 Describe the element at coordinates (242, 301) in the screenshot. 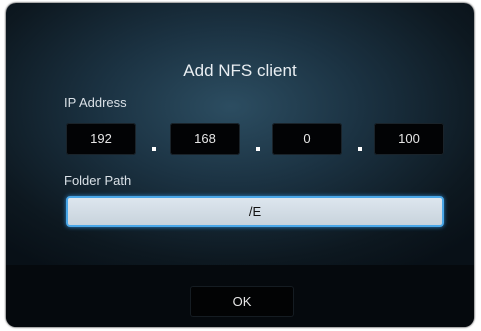

I see `ok-button: OK` at that location.